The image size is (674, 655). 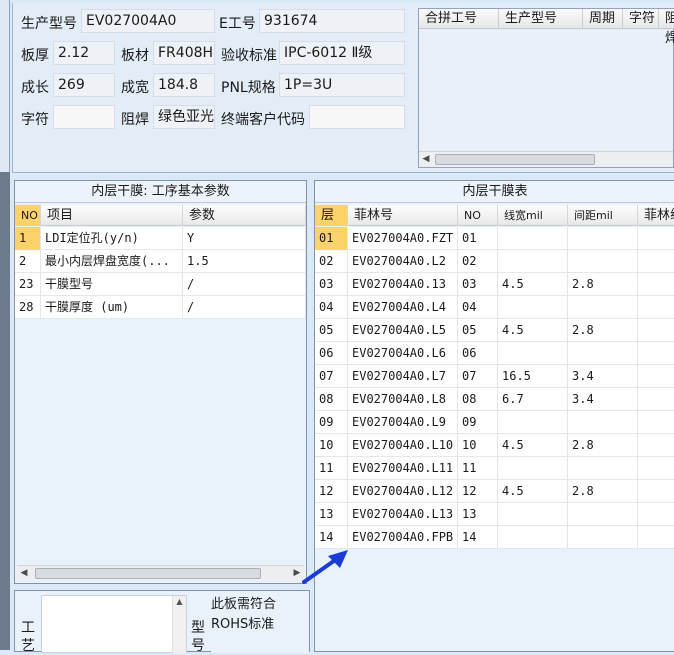 What do you see at coordinates (331, 284) in the screenshot?
I see `film-layer: 03` at bounding box center [331, 284].